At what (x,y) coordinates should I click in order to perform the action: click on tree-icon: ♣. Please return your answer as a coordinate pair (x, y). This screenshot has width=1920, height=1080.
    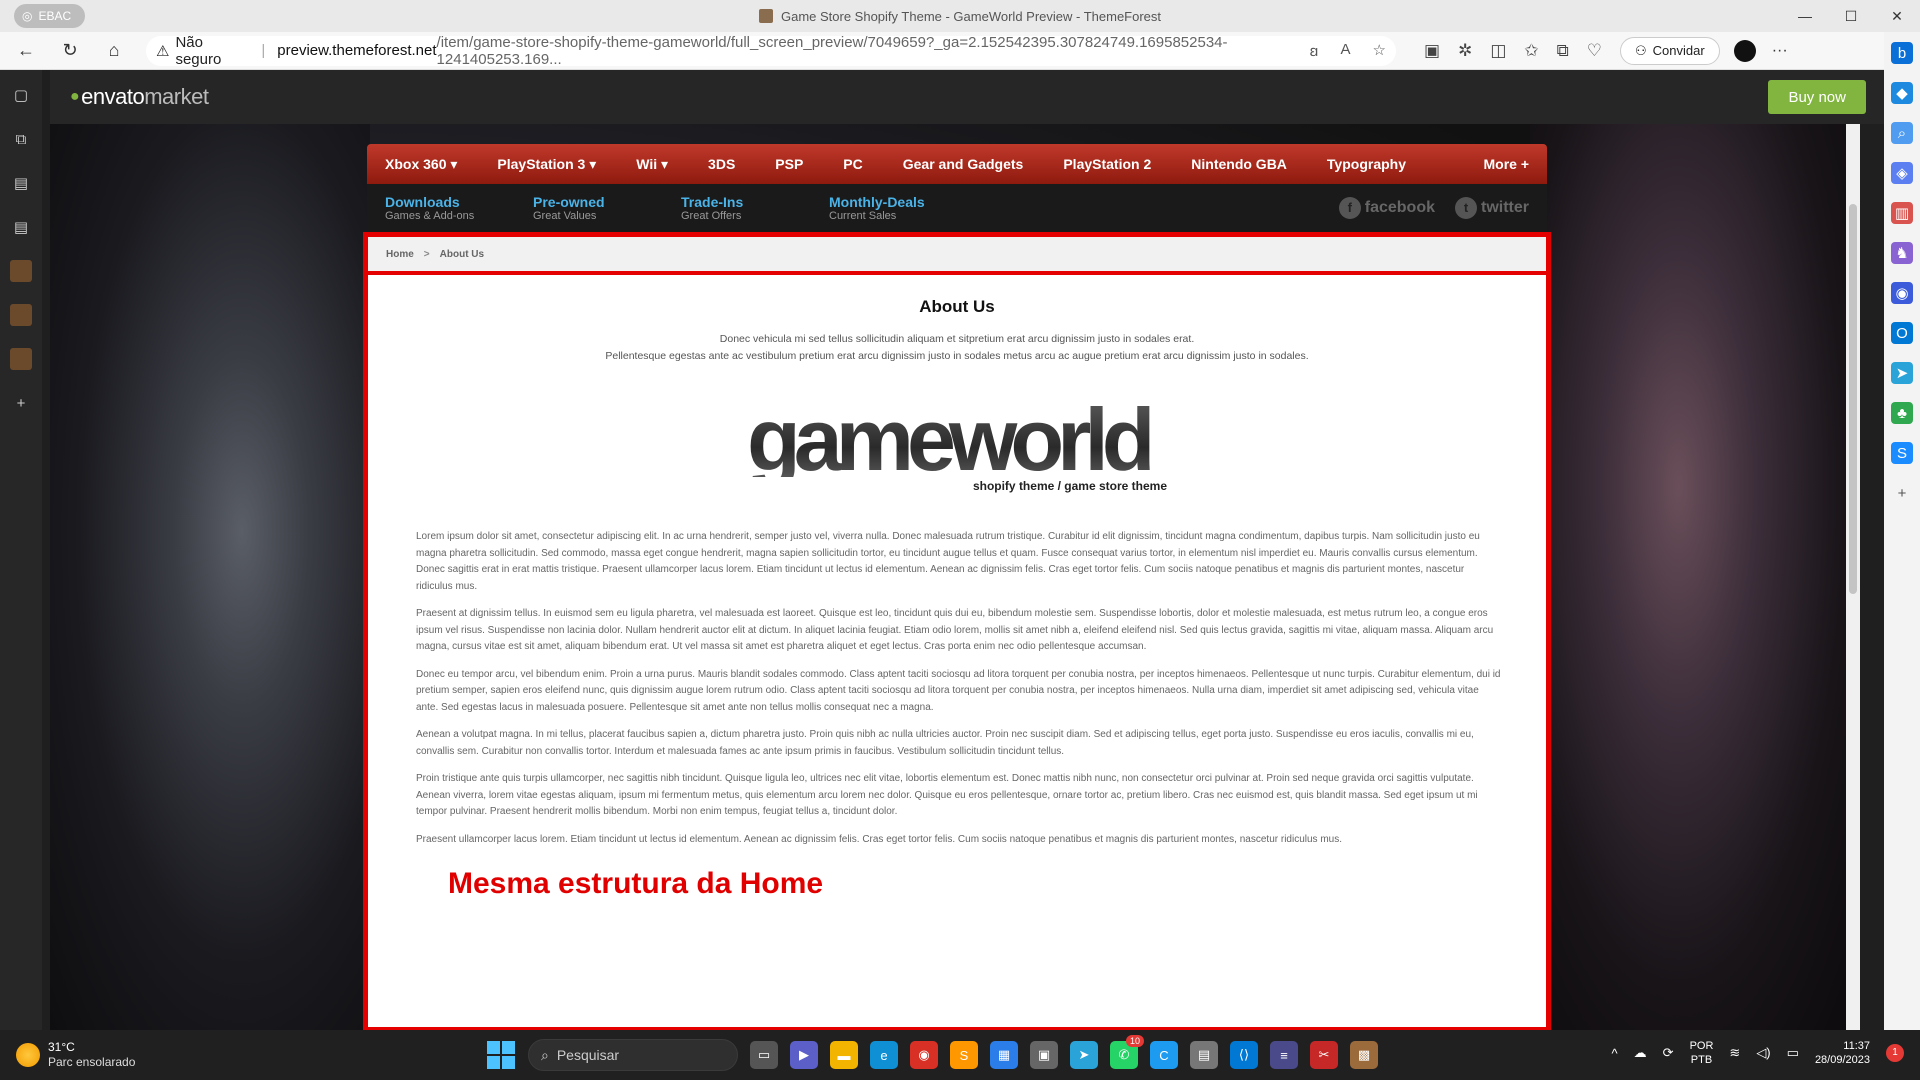
    Looking at the image, I should click on (1902, 413).